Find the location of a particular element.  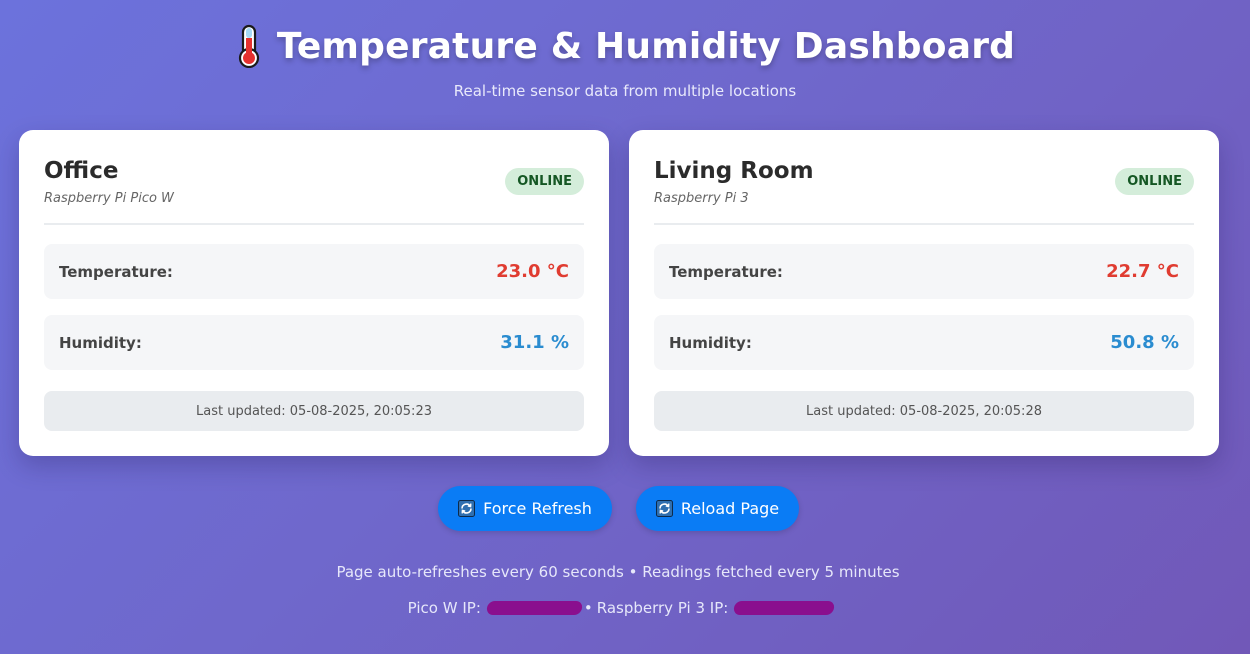

pico-ip-label: Pico W IP: is located at coordinates (444, 608).